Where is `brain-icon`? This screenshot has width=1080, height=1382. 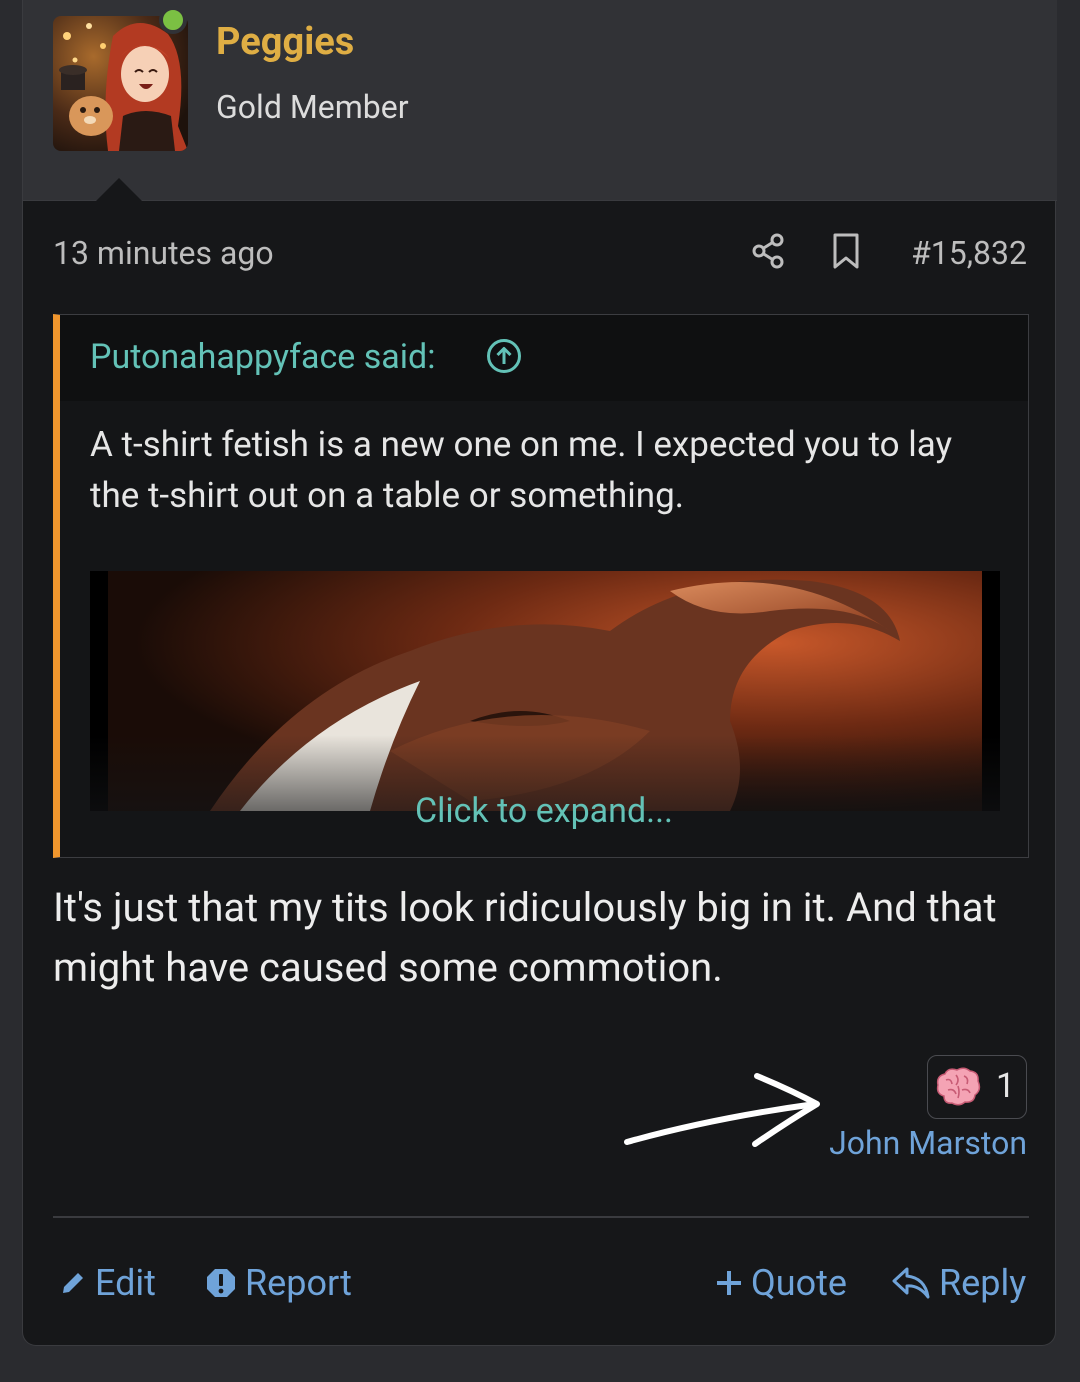 brain-icon is located at coordinates (958, 1086).